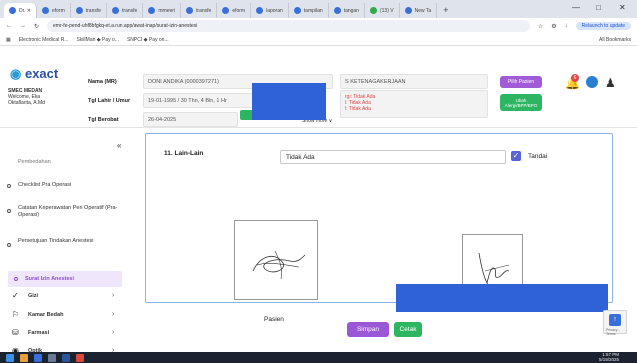 This screenshot has width=637, height=363. What do you see at coordinates (613, 332) in the screenshot?
I see `recaptcha-text: Privacy - Terms` at bounding box center [613, 332].